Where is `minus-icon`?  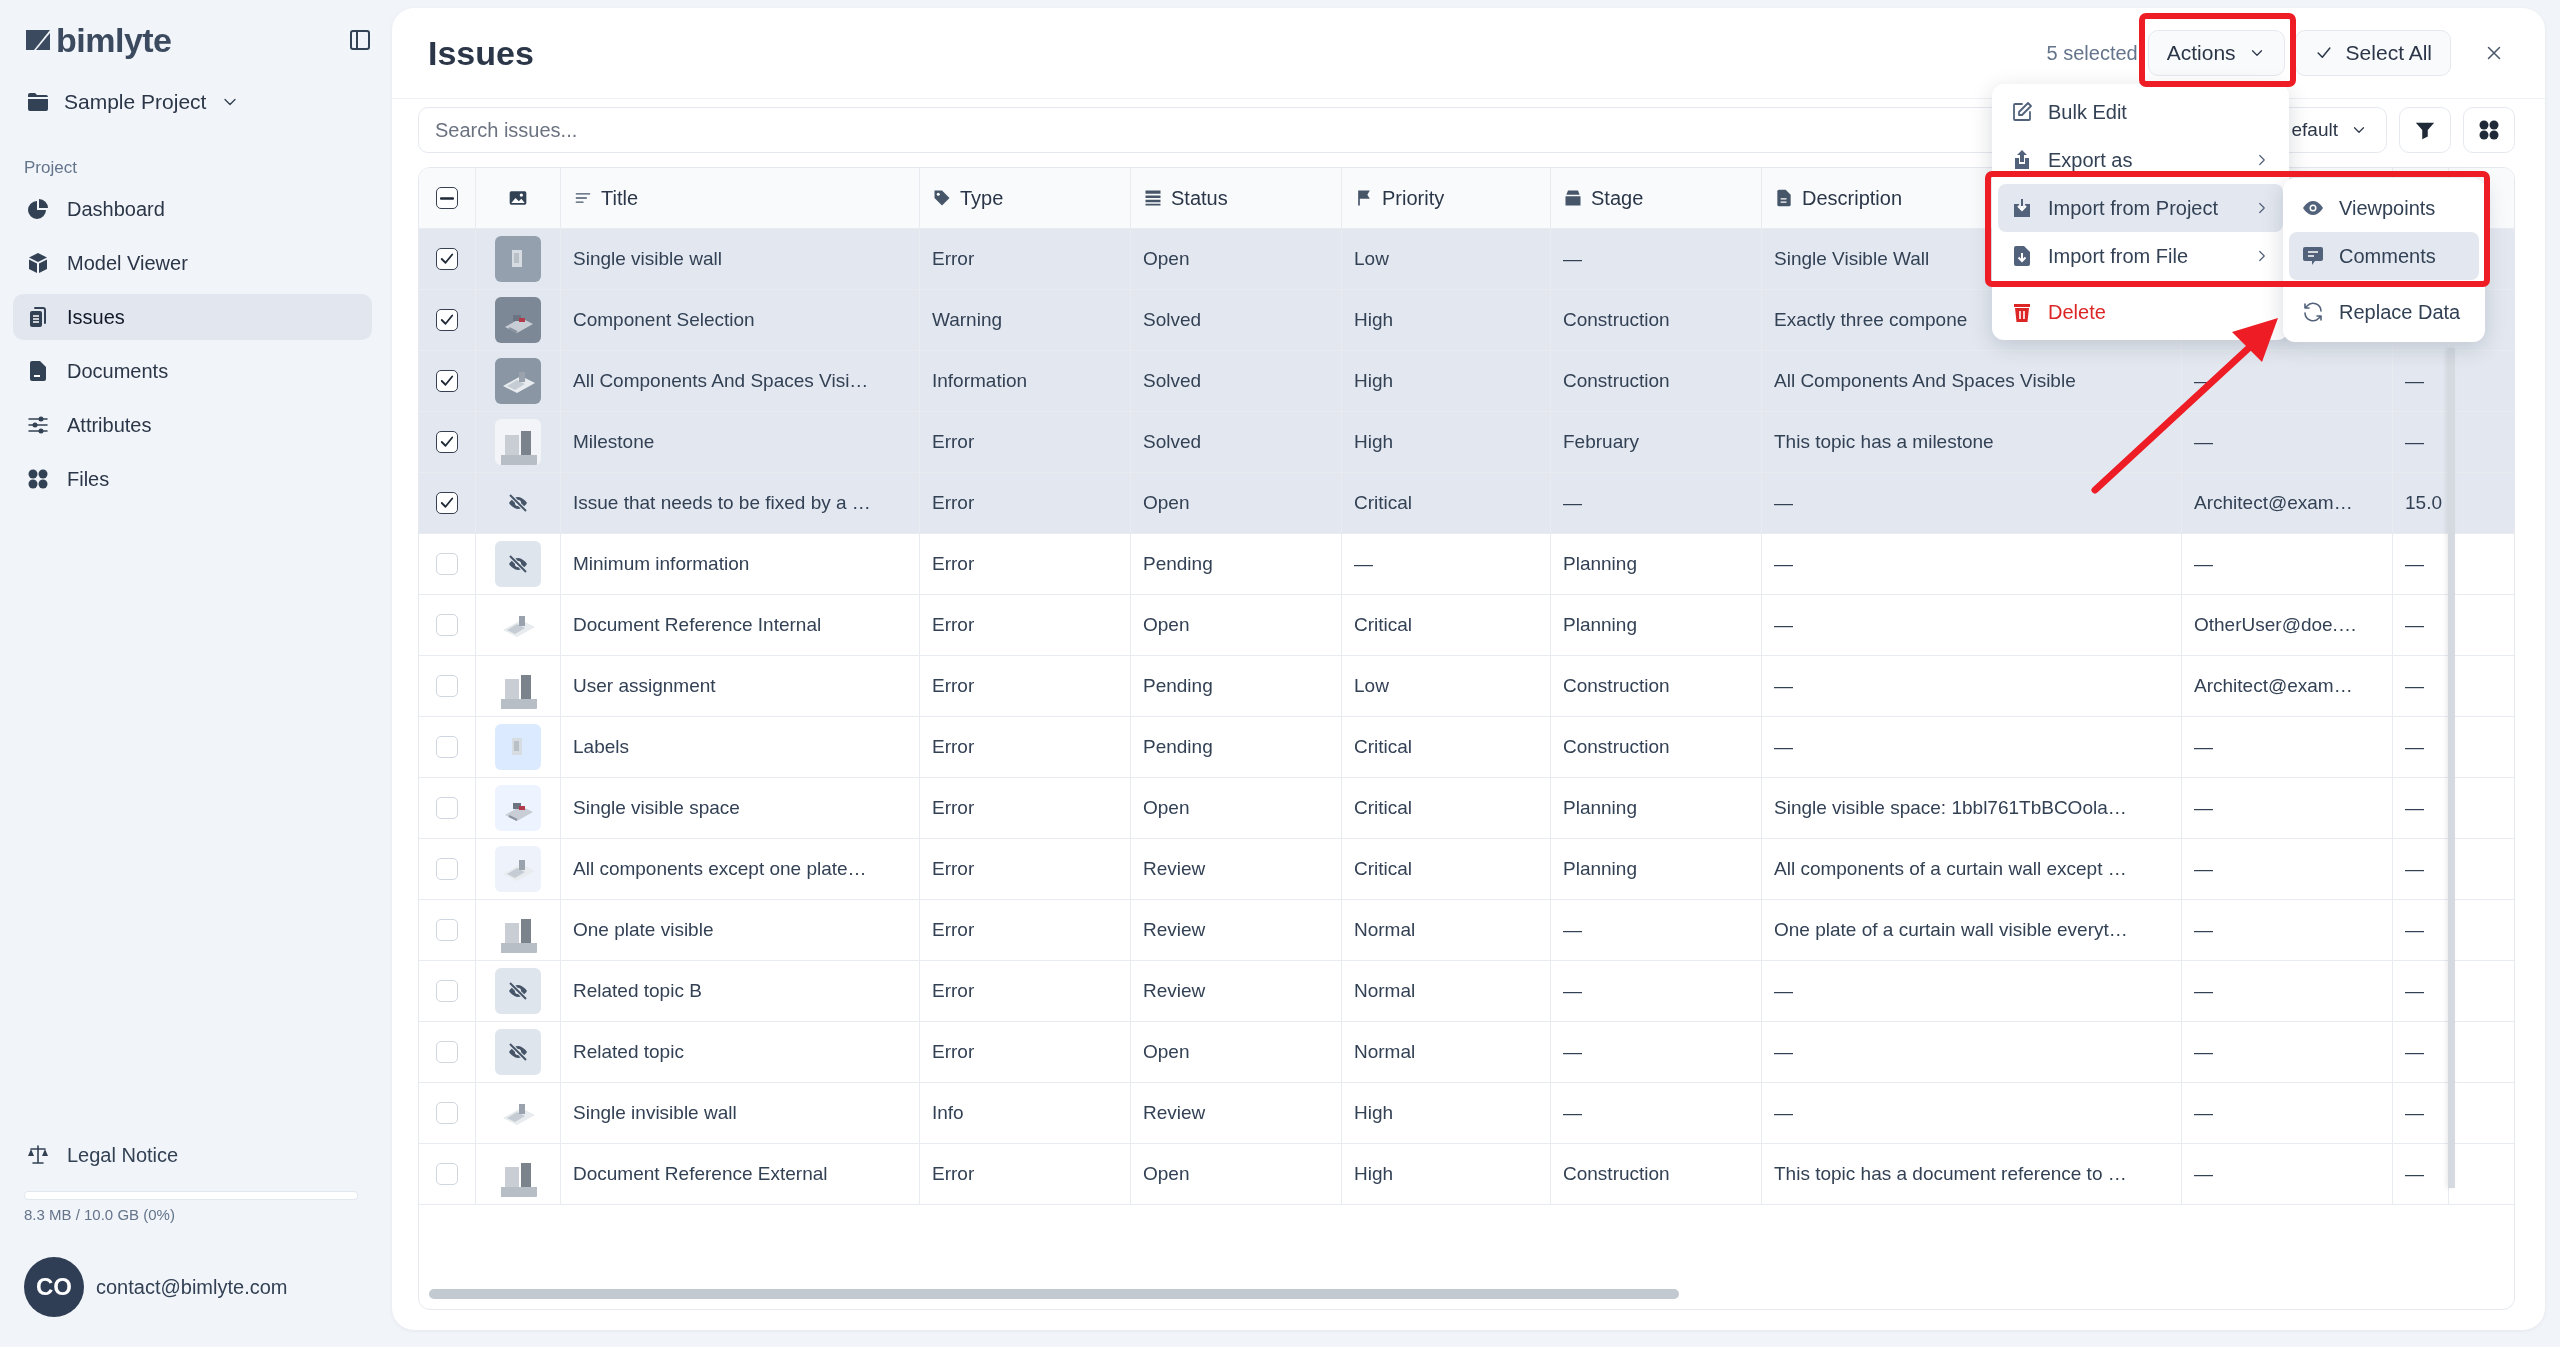
minus-icon is located at coordinates (447, 198).